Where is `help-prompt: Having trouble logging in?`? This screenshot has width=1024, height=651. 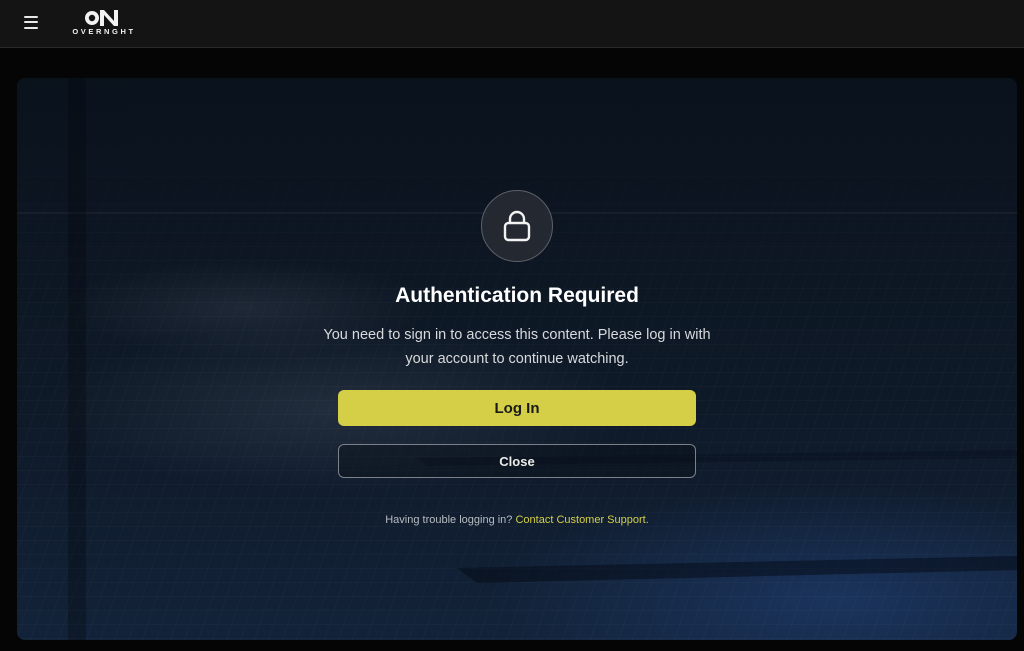
help-prompt: Having trouble logging in? is located at coordinates (449, 520).